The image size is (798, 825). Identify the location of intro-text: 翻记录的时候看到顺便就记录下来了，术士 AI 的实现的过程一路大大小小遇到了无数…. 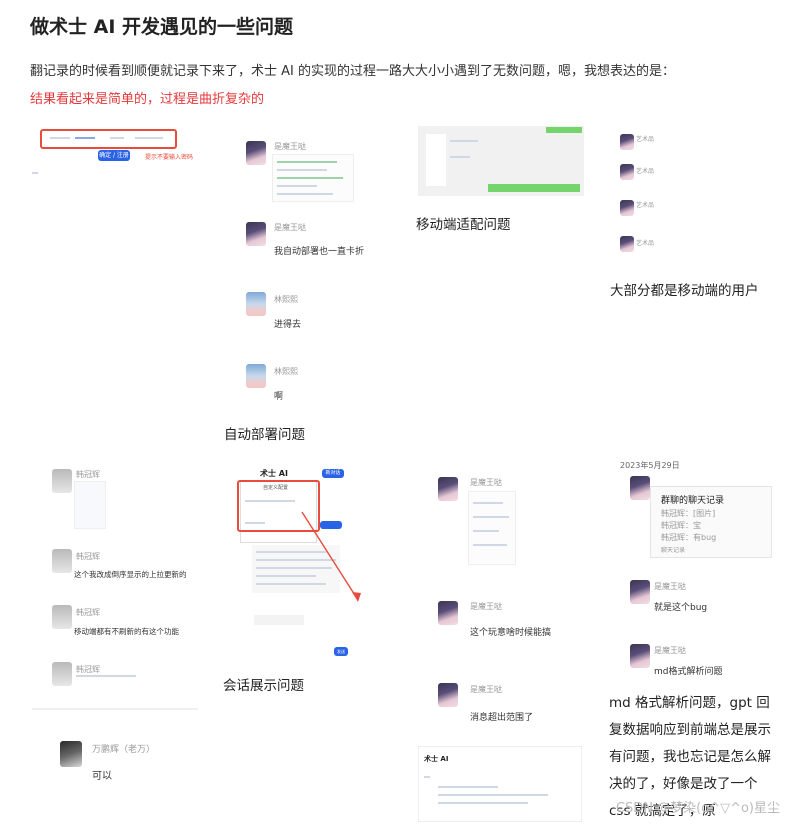
(352, 71).